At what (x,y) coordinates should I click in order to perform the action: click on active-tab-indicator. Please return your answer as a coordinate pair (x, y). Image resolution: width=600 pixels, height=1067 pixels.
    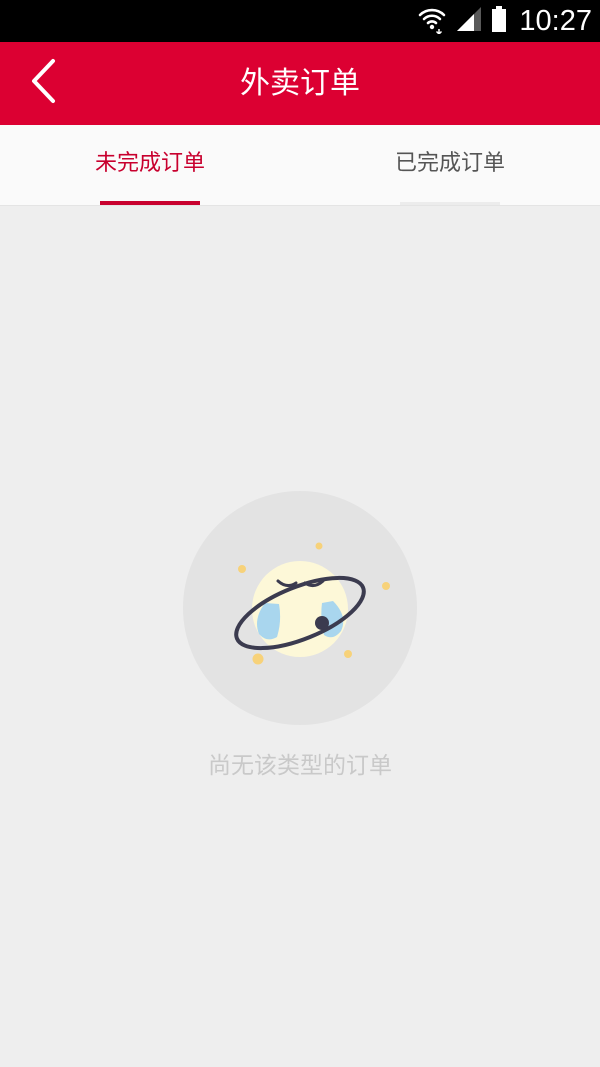
    Looking at the image, I should click on (150, 203).